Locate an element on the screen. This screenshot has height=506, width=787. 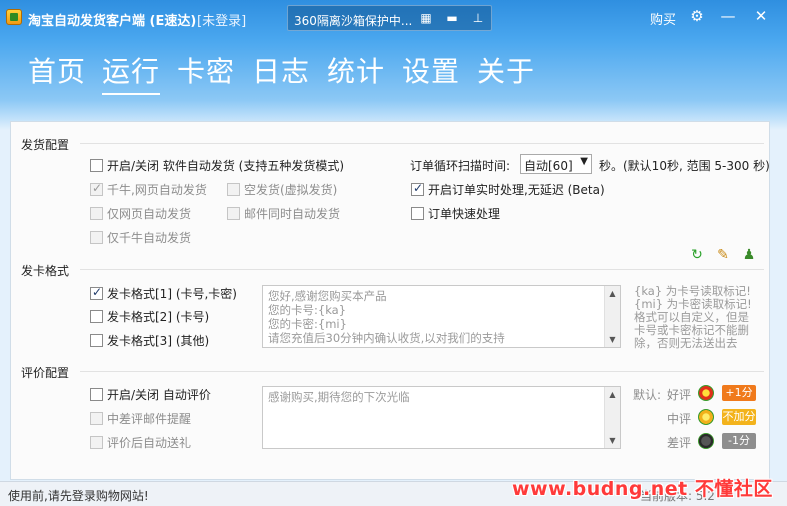
mid-label: 中评 is located at coordinates (679, 419).